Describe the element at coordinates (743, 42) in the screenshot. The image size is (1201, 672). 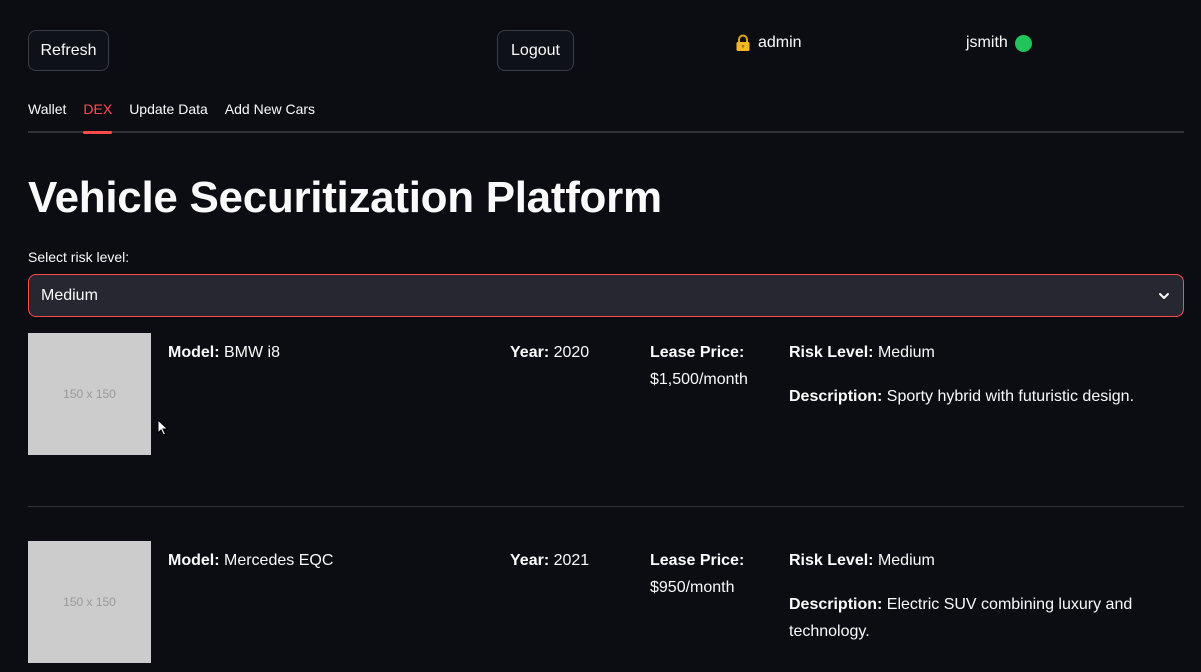
I see `lock-icon` at that location.